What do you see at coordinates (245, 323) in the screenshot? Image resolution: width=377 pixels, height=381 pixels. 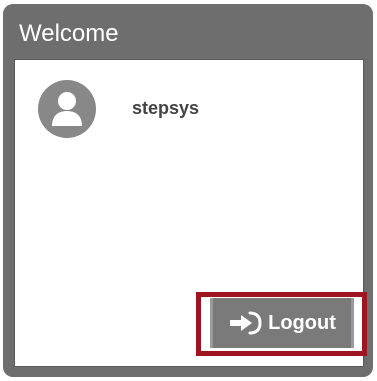 I see `sign-in-arrow-icon` at bounding box center [245, 323].